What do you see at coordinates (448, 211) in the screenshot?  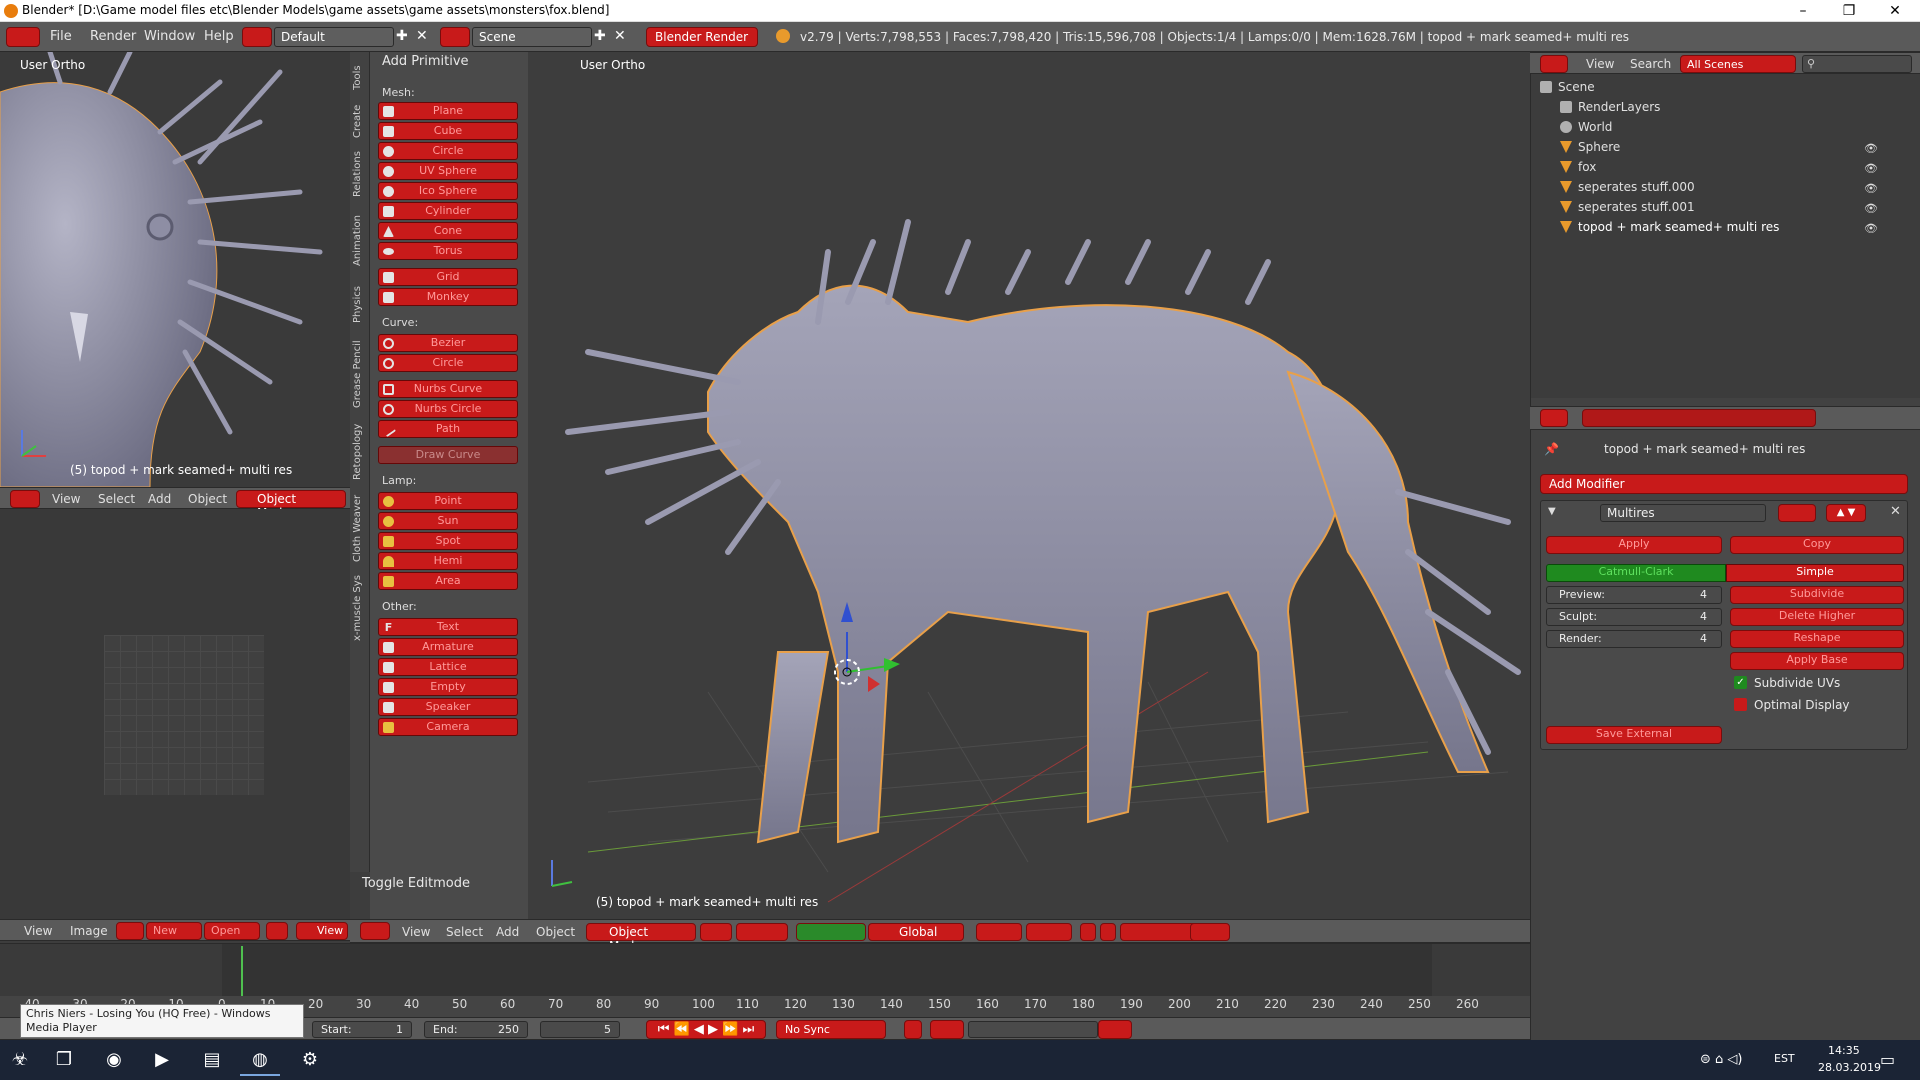 I see `add-cylinder-button: Cylinder` at bounding box center [448, 211].